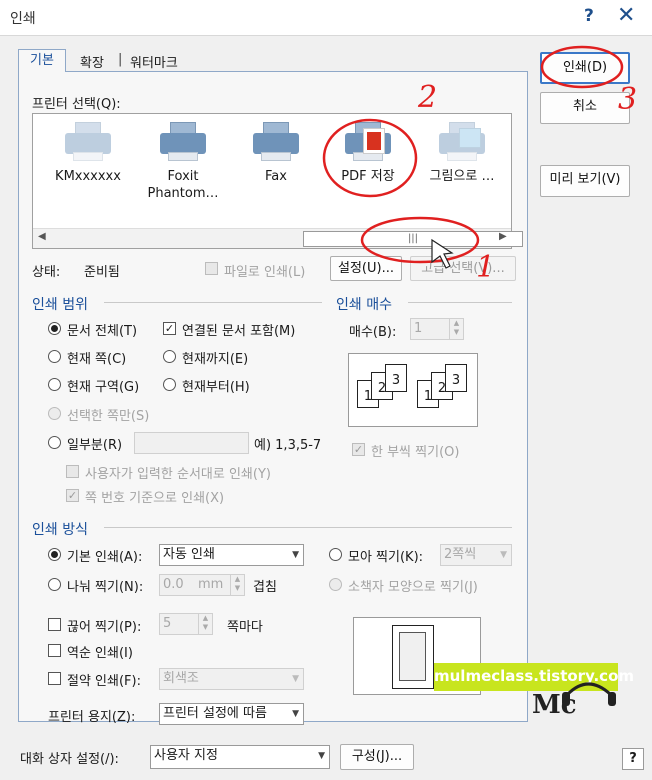 This screenshot has height=780, width=652. I want to click on mouse-cursor-icon, so click(442, 253).